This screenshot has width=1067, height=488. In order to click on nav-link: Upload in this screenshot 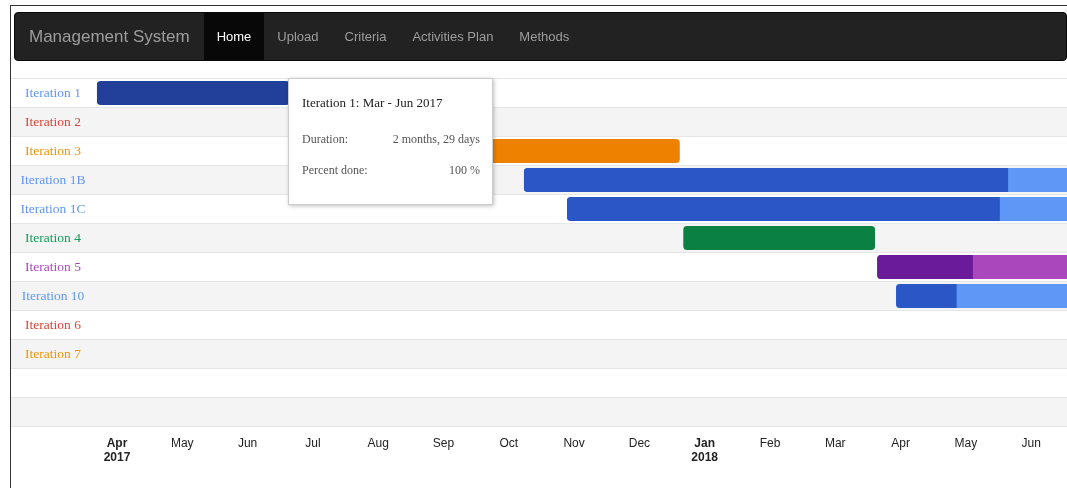, I will do `click(298, 36)`.